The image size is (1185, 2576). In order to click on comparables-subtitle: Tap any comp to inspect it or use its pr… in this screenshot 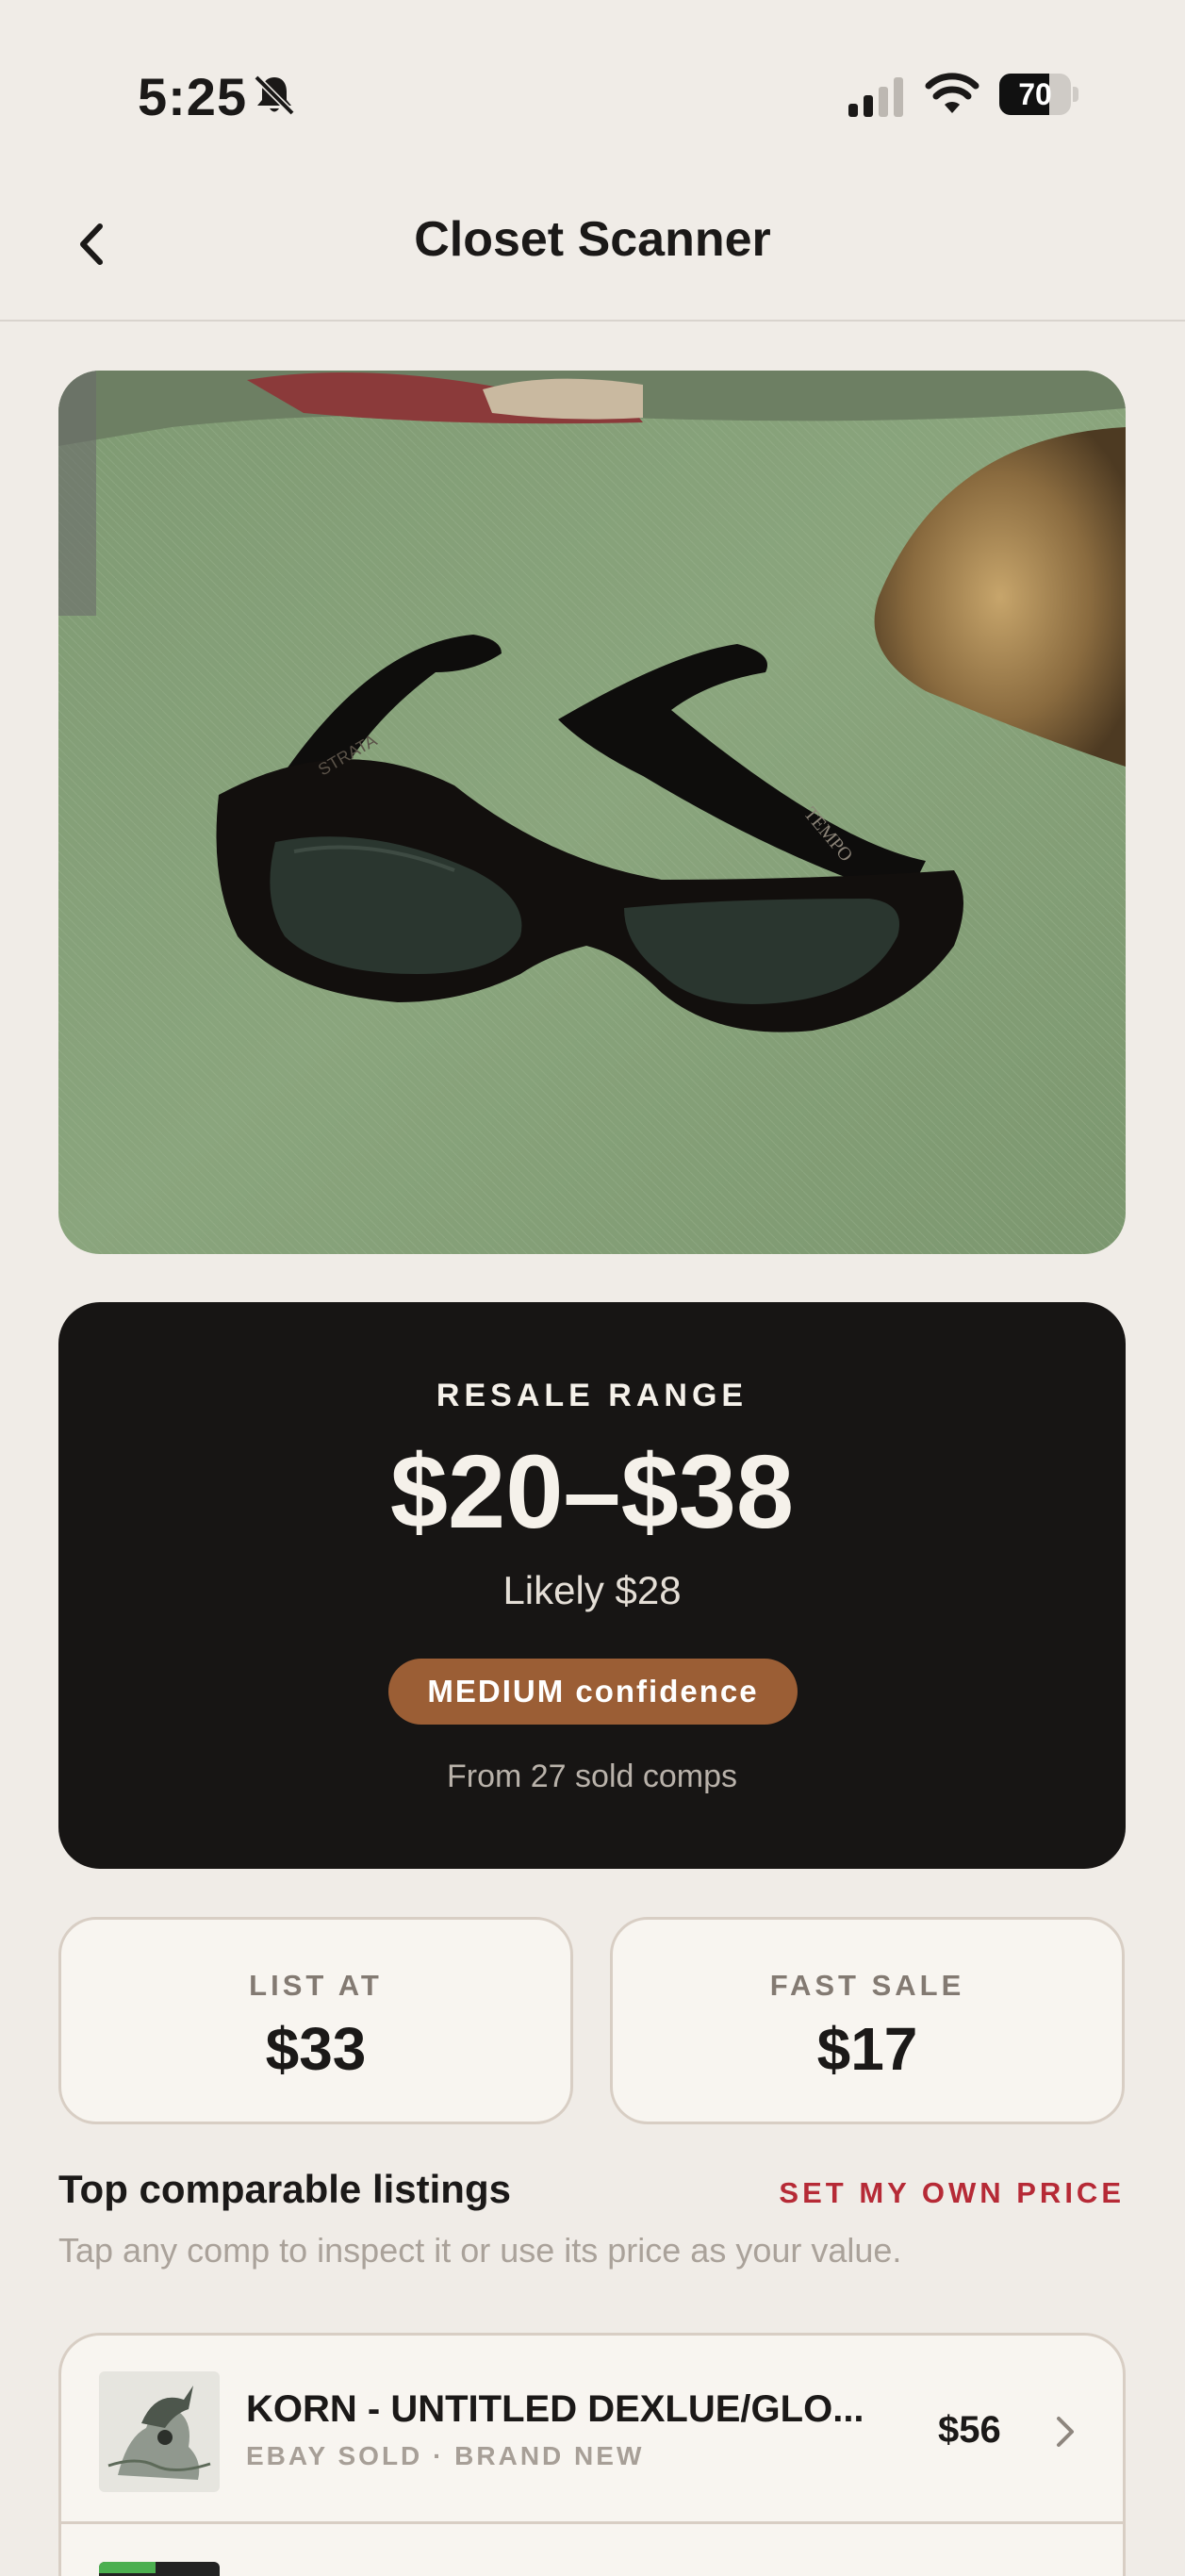, I will do `click(480, 2250)`.